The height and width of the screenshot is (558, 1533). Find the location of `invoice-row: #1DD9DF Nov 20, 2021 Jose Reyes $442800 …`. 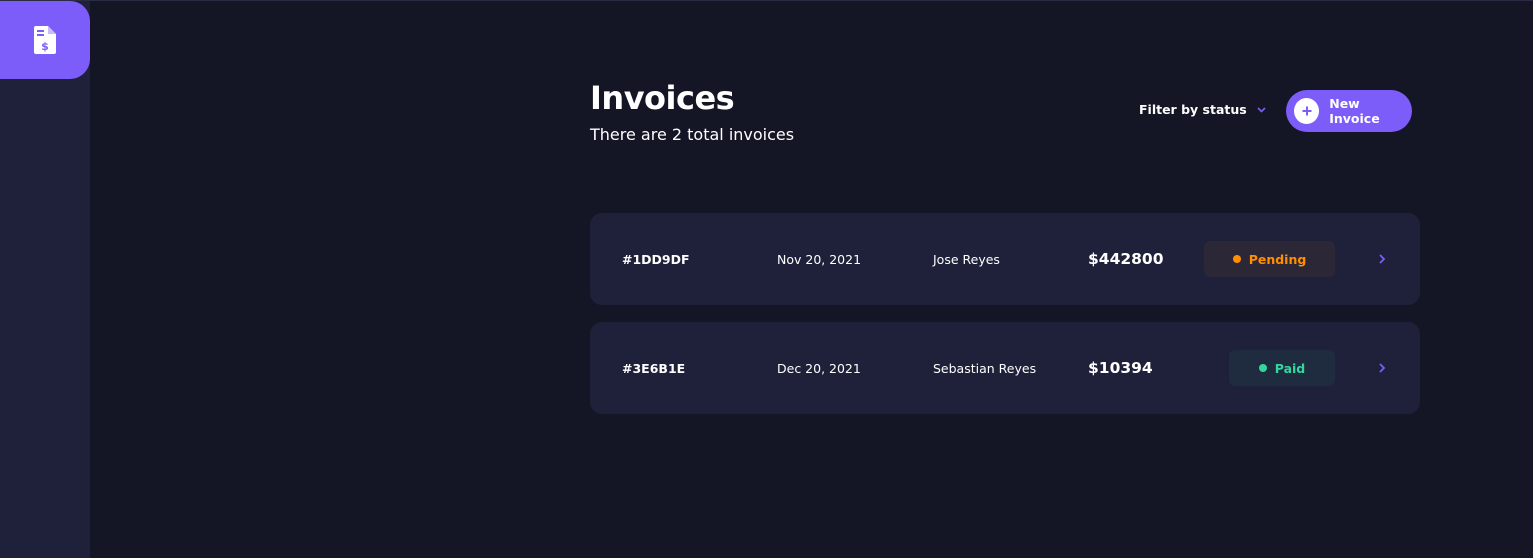

invoice-row: #1DD9DF Nov 20, 2021 Jose Reyes $442800 … is located at coordinates (1005, 259).